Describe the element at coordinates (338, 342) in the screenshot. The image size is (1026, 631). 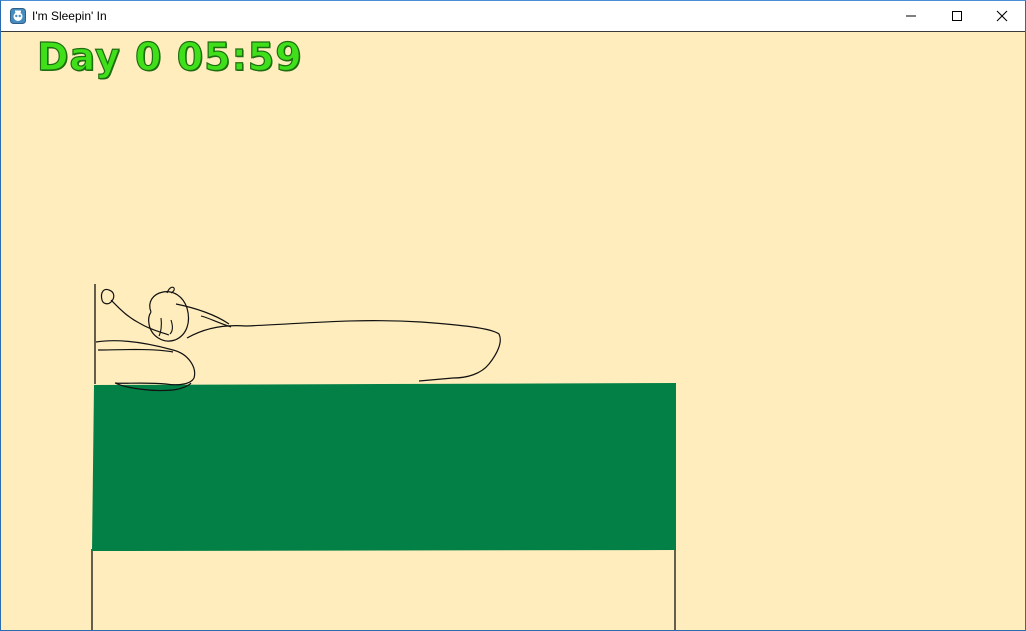
I see `blanket` at that location.